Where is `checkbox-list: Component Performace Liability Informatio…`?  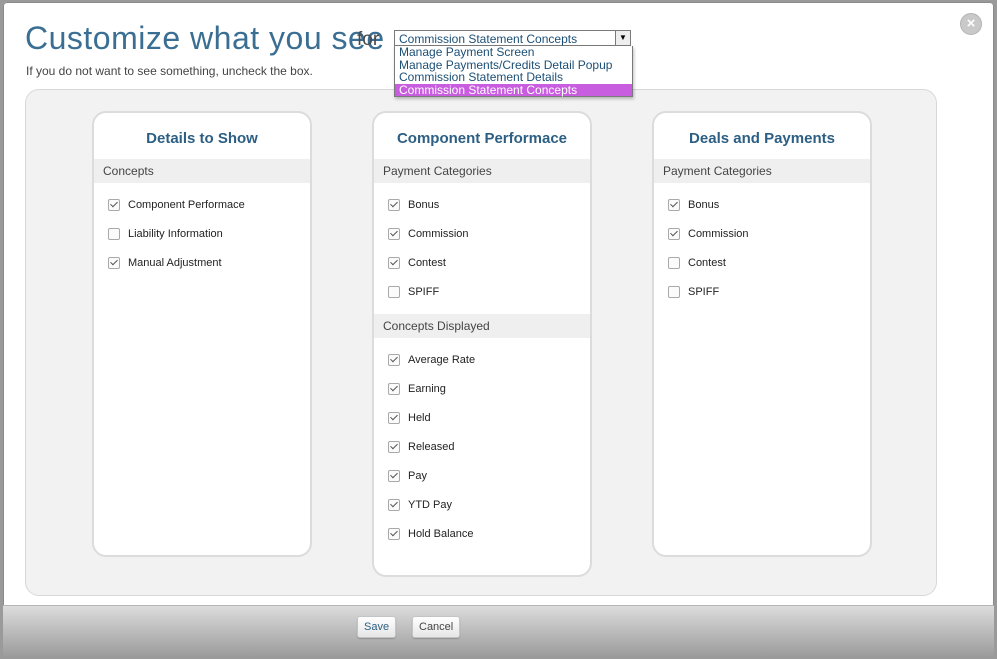
checkbox-list: Component Performace Liability Informatio… is located at coordinates (202, 234).